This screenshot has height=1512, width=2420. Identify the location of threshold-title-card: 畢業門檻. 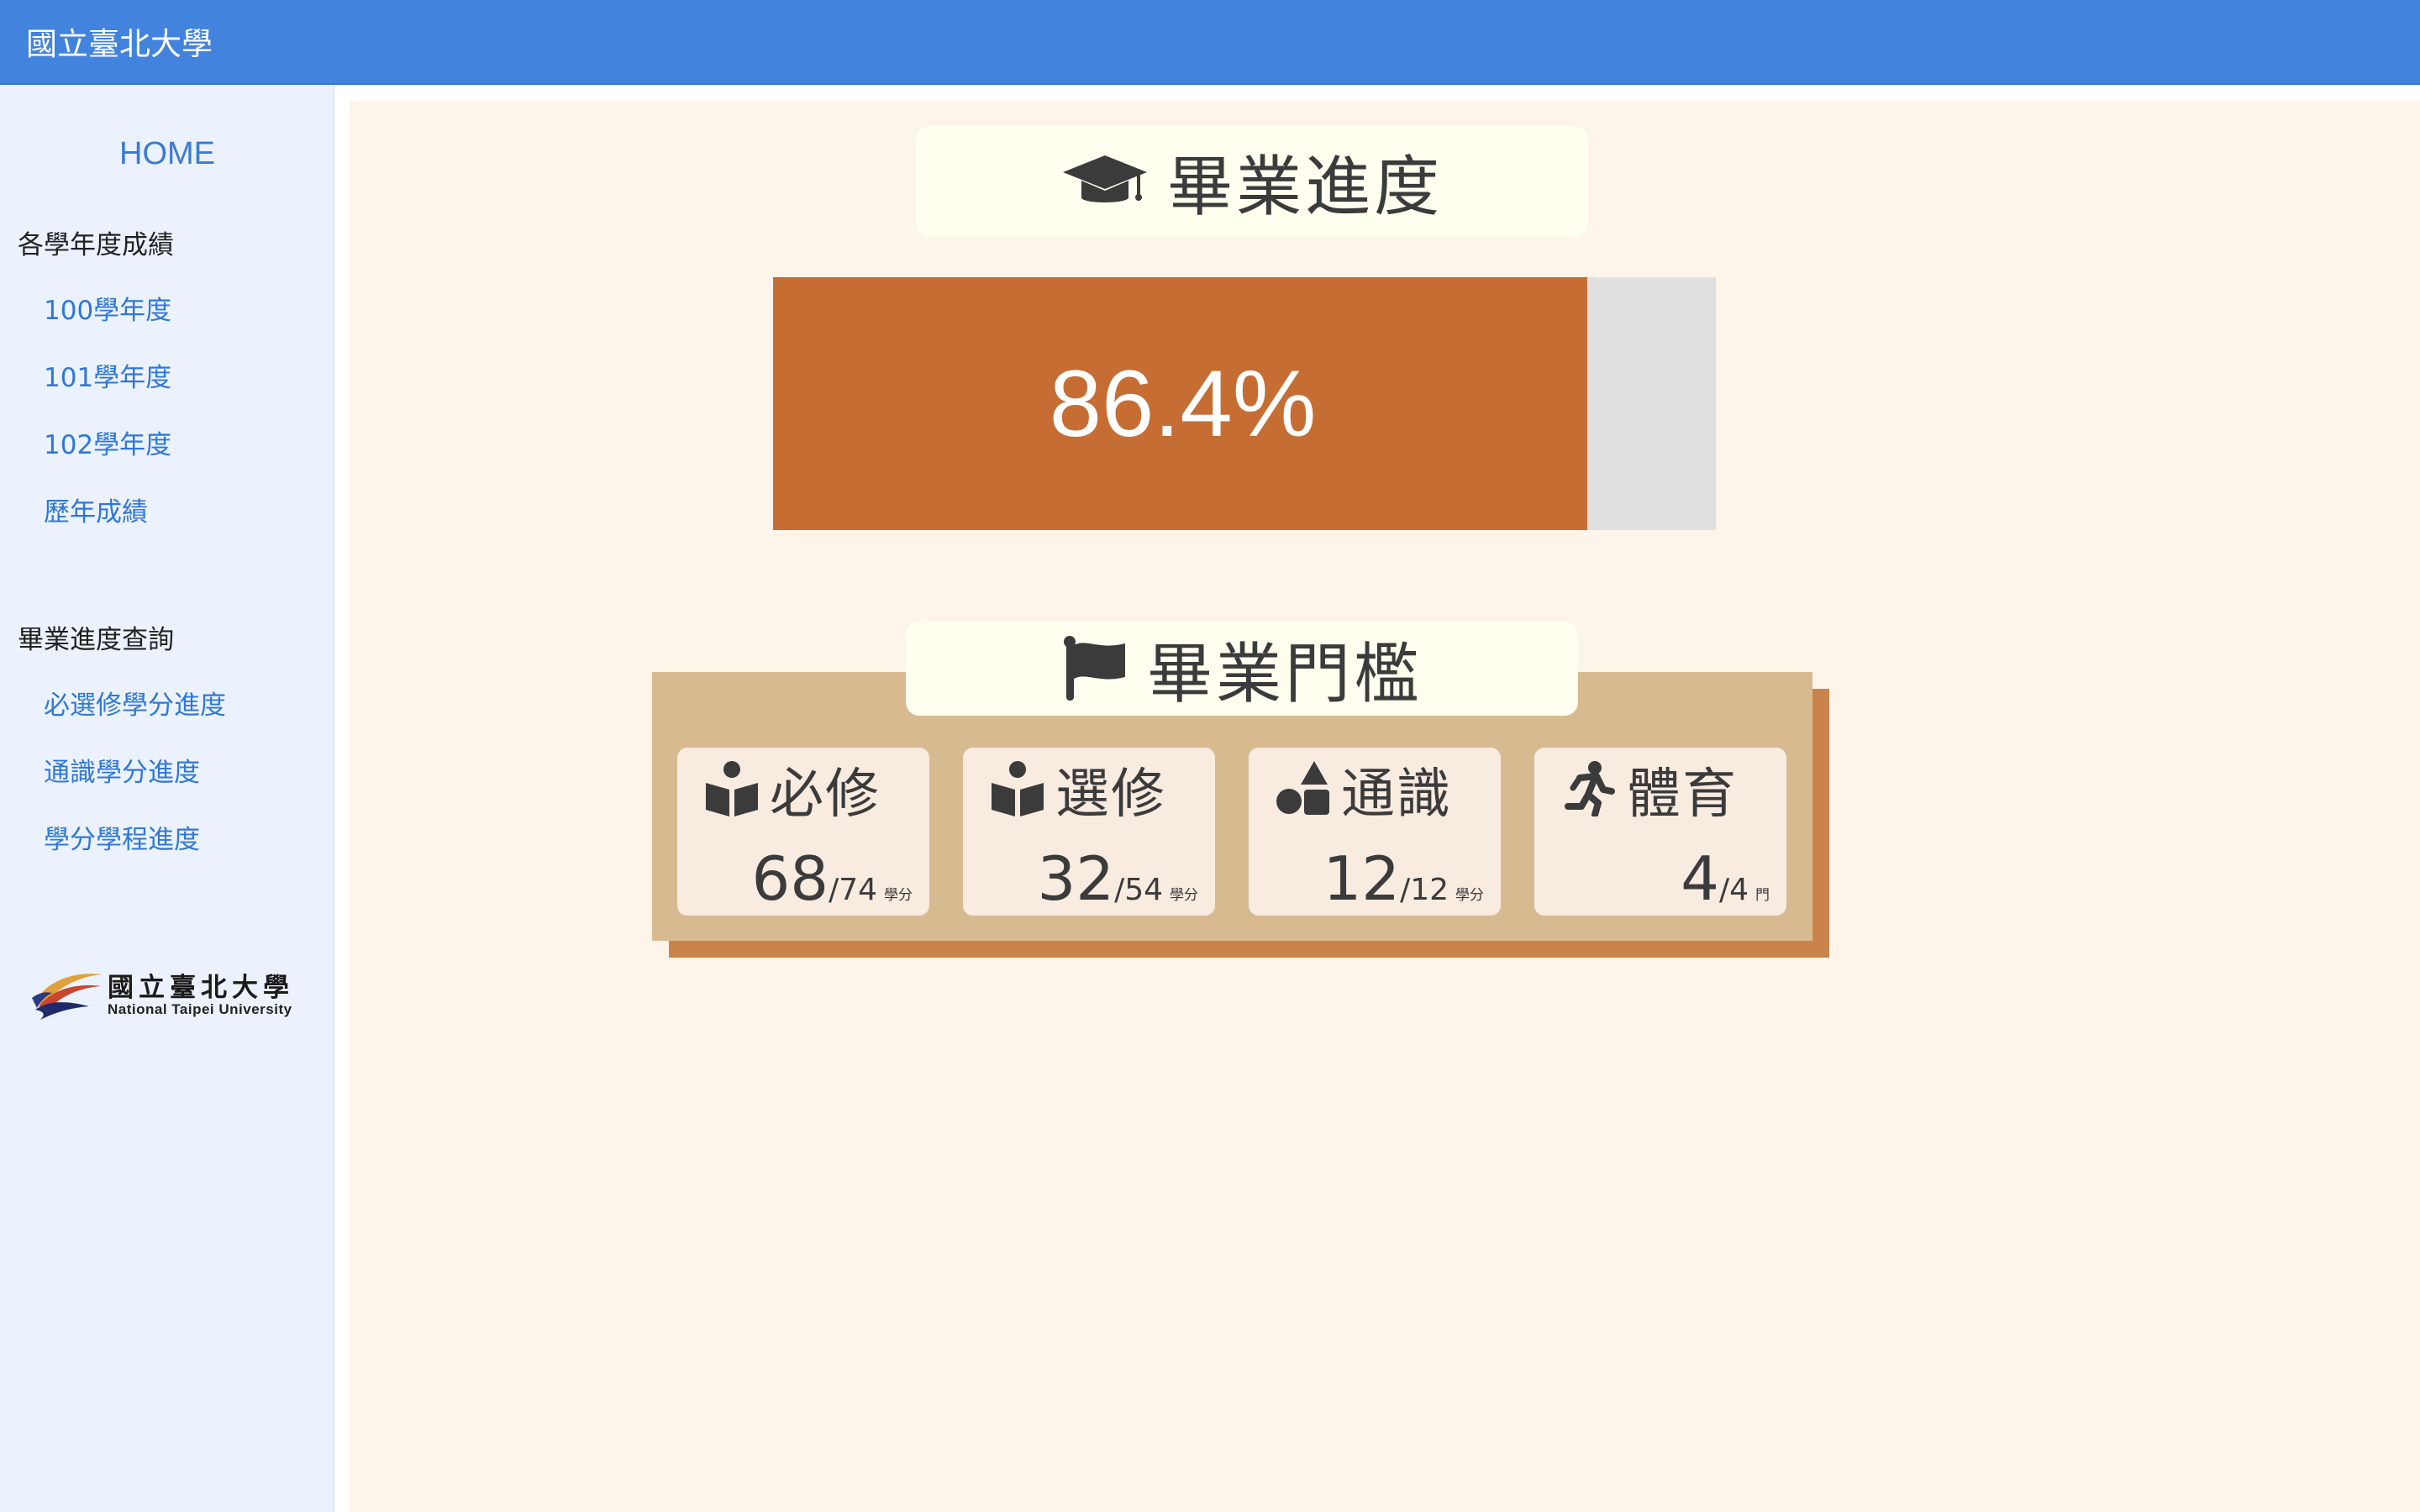
(1242, 669).